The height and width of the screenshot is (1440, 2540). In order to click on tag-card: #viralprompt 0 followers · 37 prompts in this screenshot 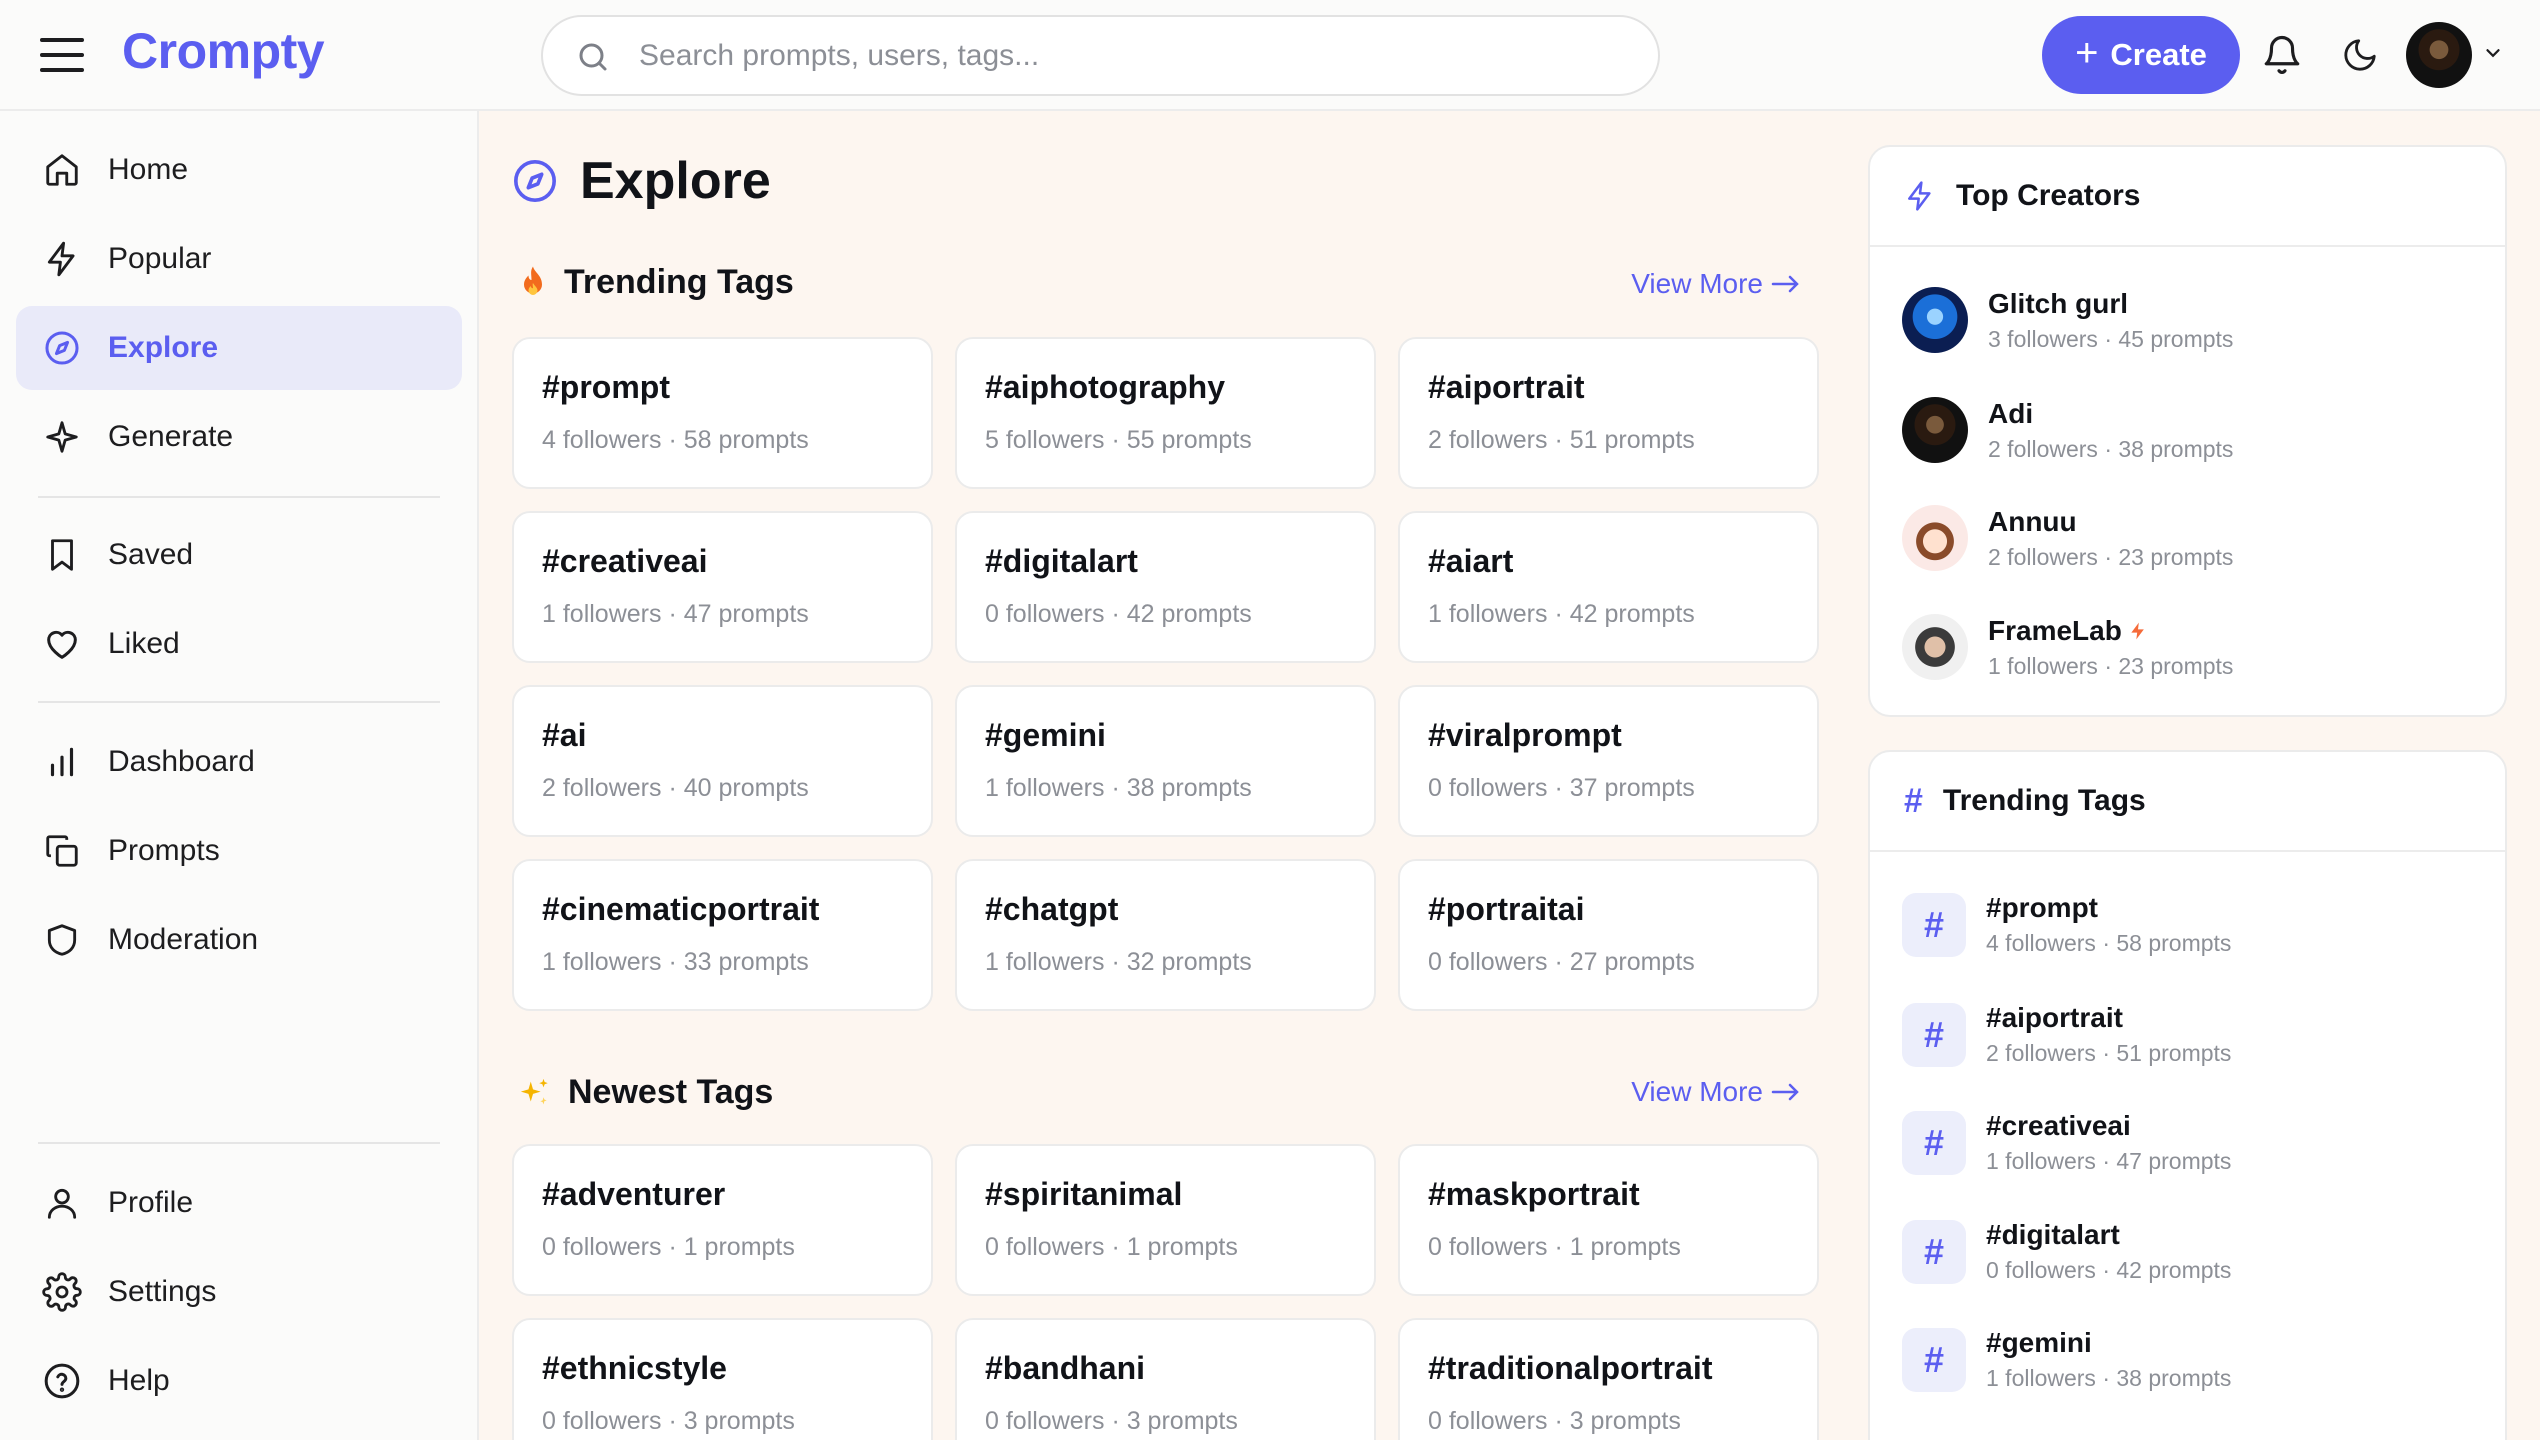, I will do `click(1608, 761)`.